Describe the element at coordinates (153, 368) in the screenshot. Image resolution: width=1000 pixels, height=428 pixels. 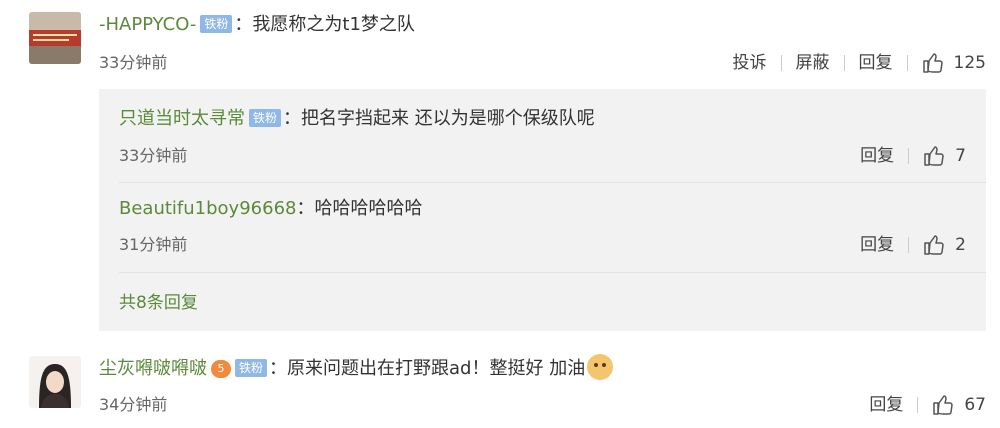
I see `comment-author: 尘灰嘚啵嘚啵` at that location.